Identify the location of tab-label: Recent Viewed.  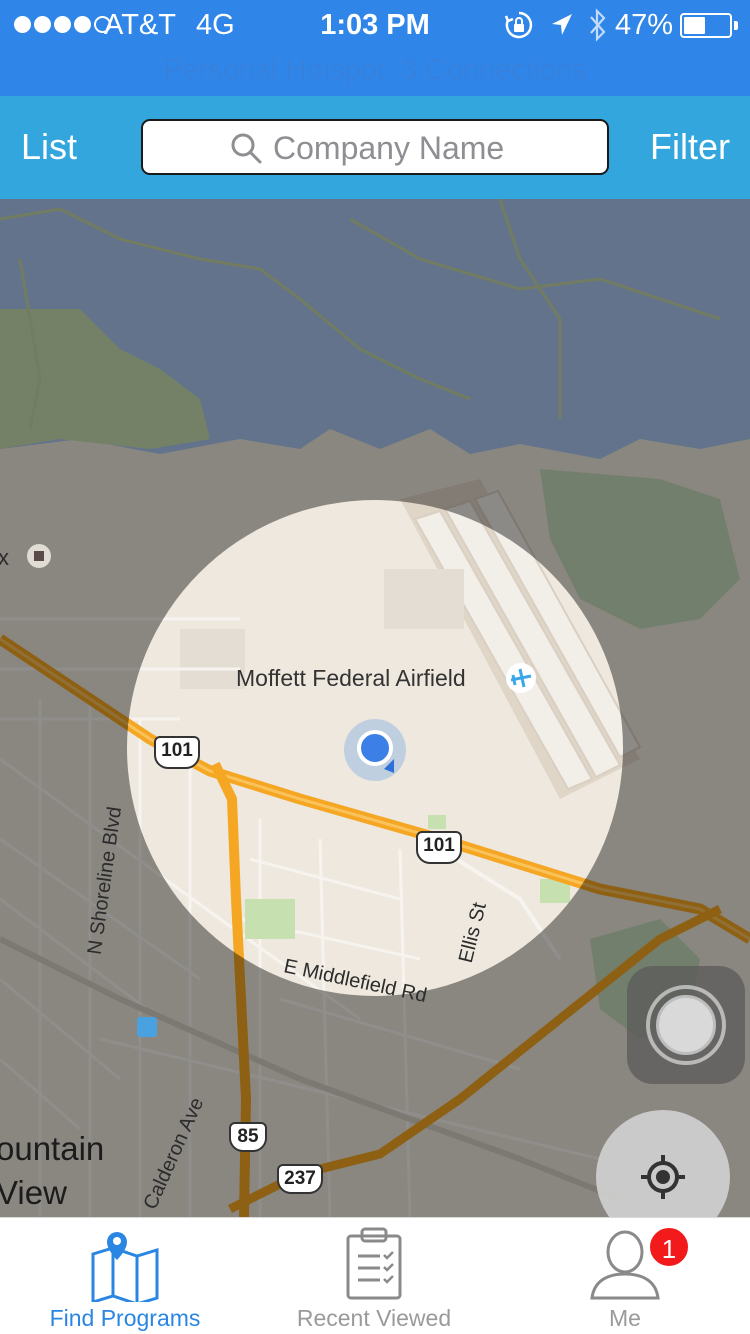
(374, 1318).